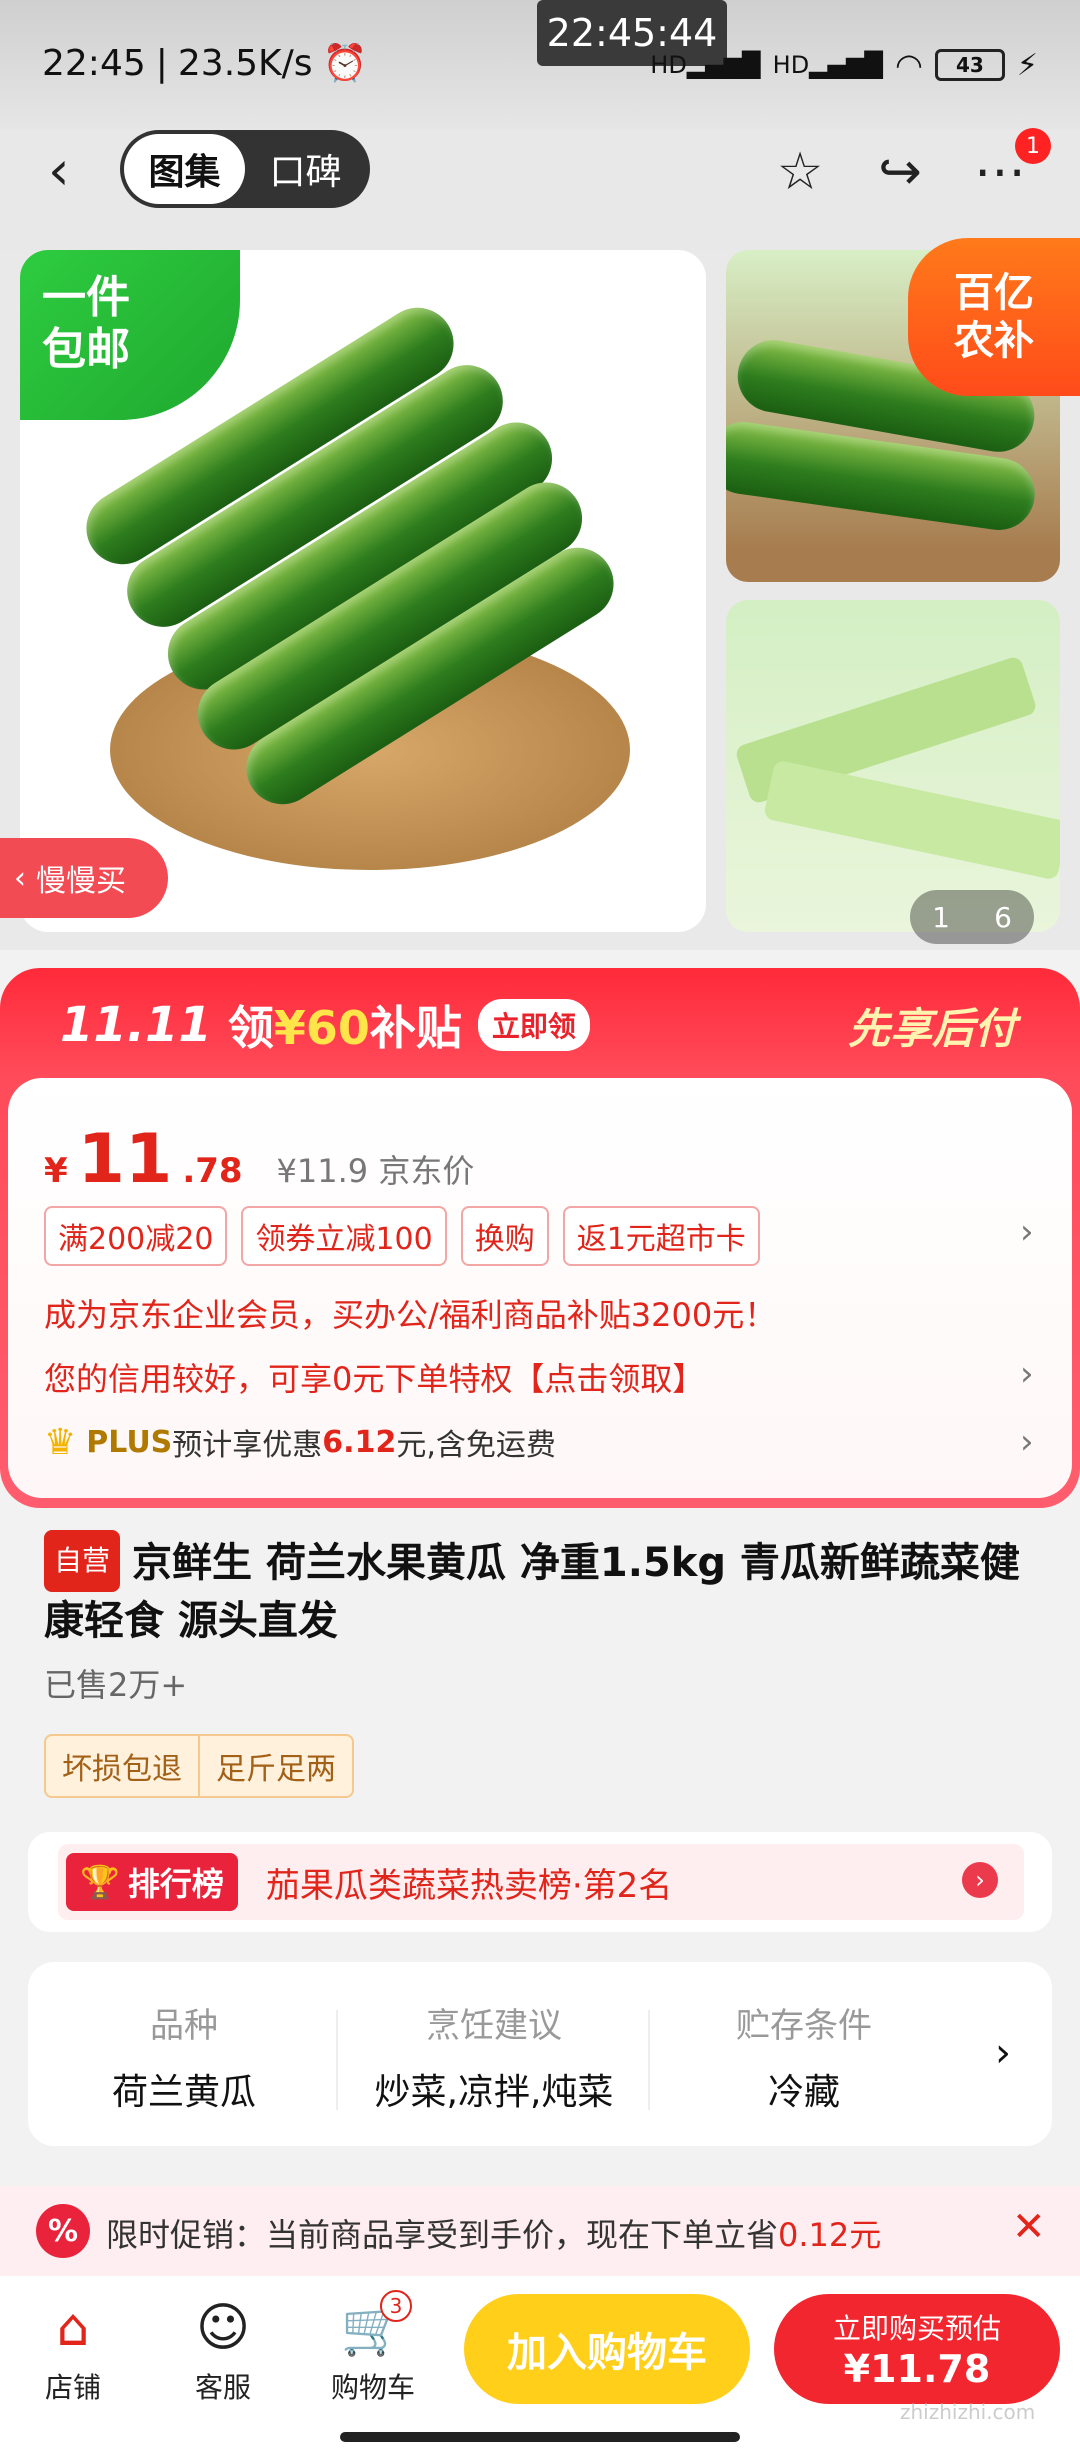  I want to click on subsidy-line2: 农补, so click(994, 341).